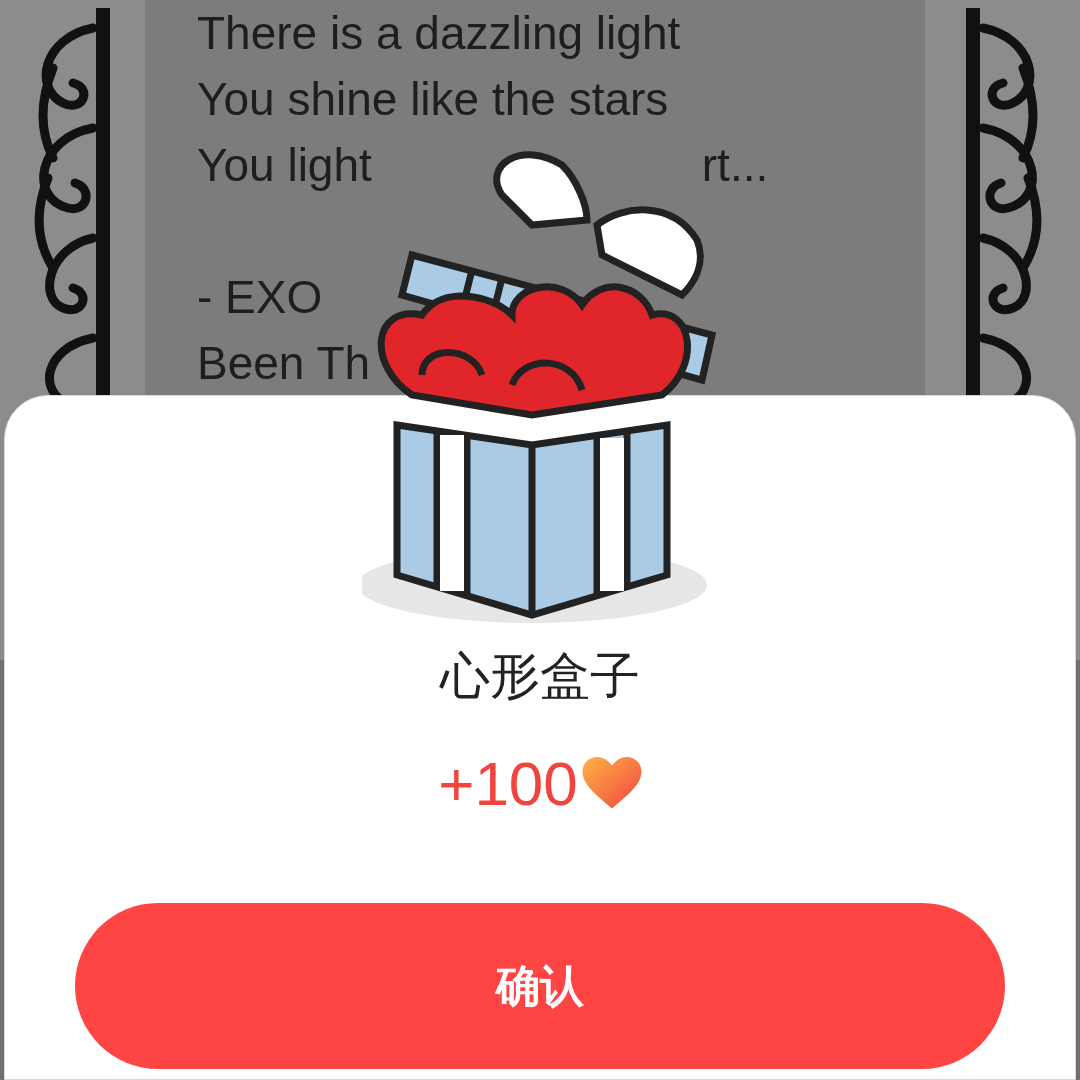  What do you see at coordinates (508, 784) in the screenshot?
I see `reward-amount: +100` at bounding box center [508, 784].